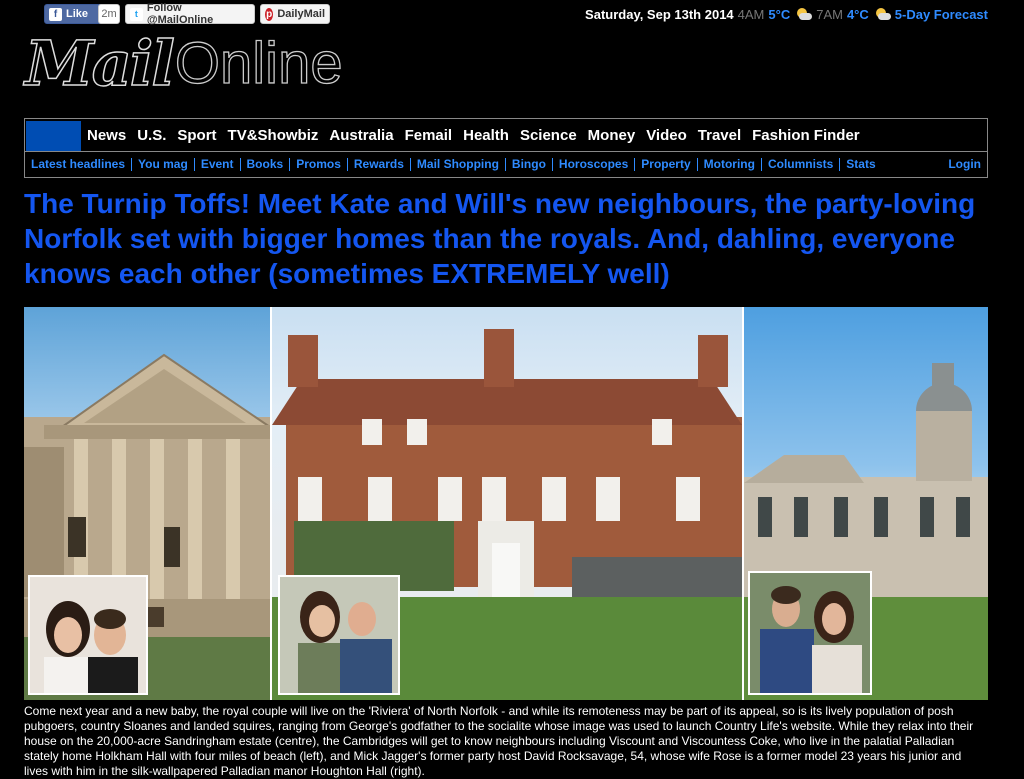  Describe the element at coordinates (99, 63) in the screenshot. I see `logo-mail: Mail` at that location.